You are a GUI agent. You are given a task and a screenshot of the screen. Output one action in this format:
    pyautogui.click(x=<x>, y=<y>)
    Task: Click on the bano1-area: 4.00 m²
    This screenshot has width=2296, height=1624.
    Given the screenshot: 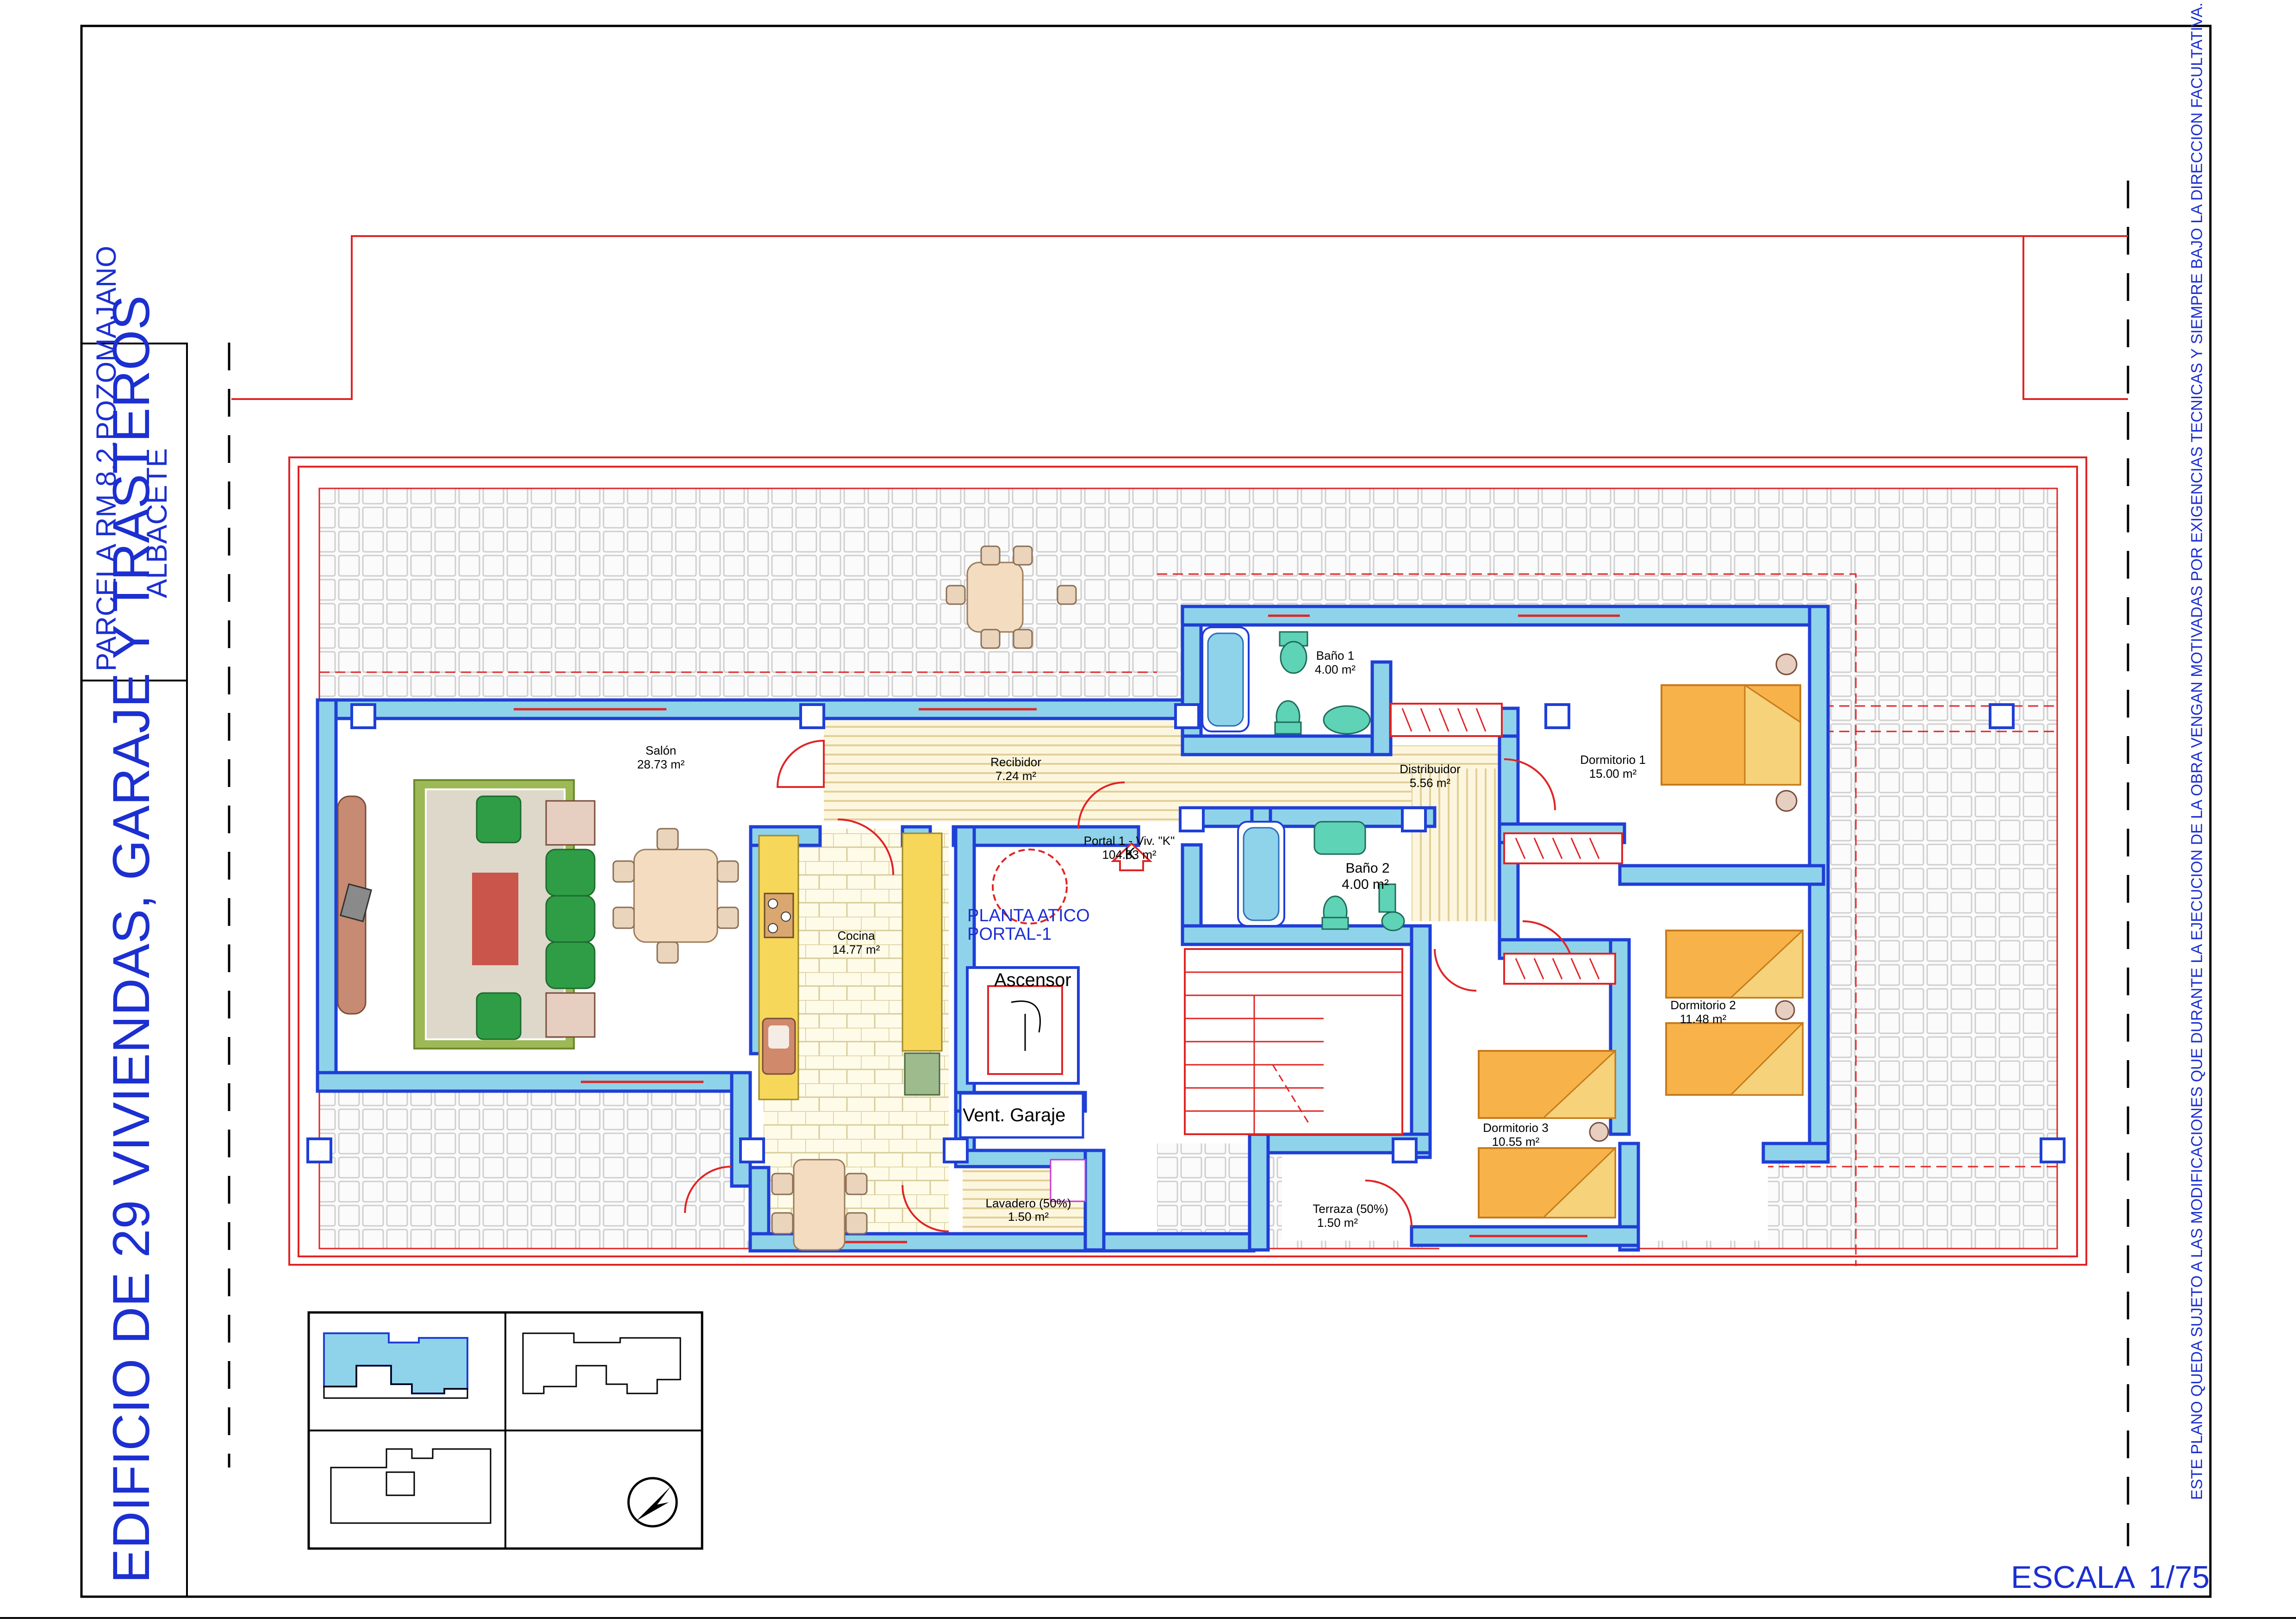 What is the action you would take?
    pyautogui.click(x=1335, y=669)
    